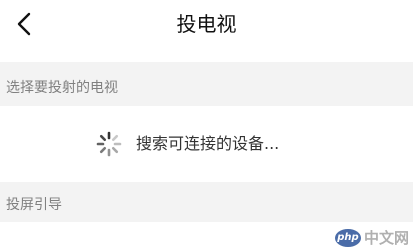  What do you see at coordinates (347, 237) in the screenshot?
I see `php-logo: php` at bounding box center [347, 237].